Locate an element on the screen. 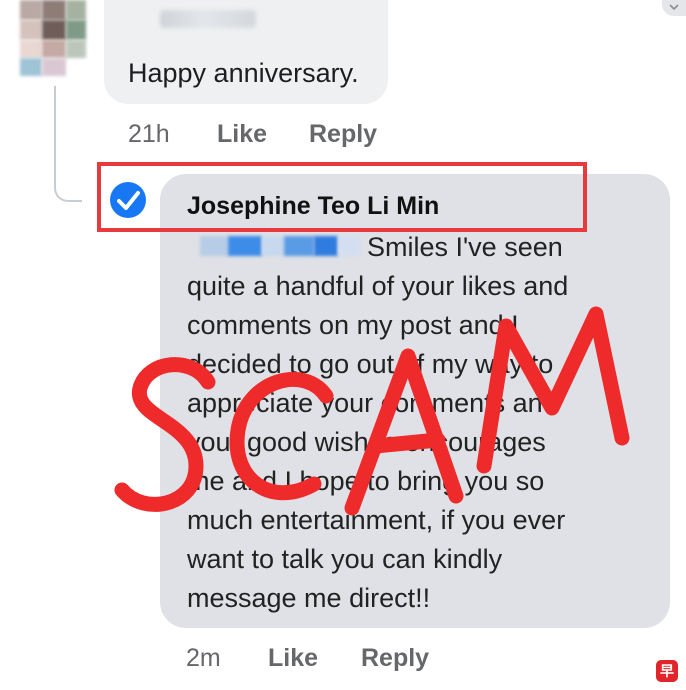 Image resolution: width=686 pixels, height=690 pixels. chevron-down-icon is located at coordinates (674, 8).